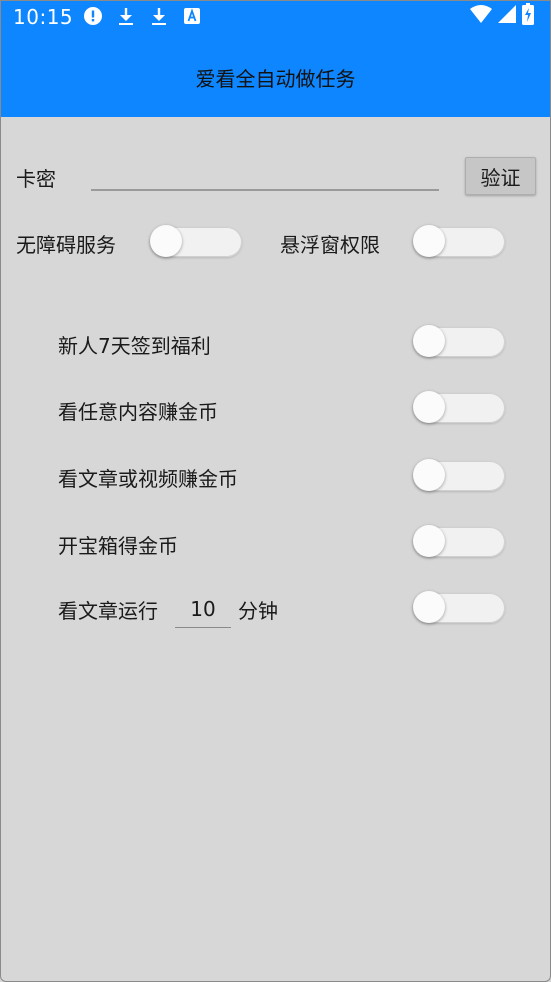 The height and width of the screenshot is (982, 551). What do you see at coordinates (330, 245) in the screenshot?
I see `overlay-permission-label: 悬浮窗权限` at bounding box center [330, 245].